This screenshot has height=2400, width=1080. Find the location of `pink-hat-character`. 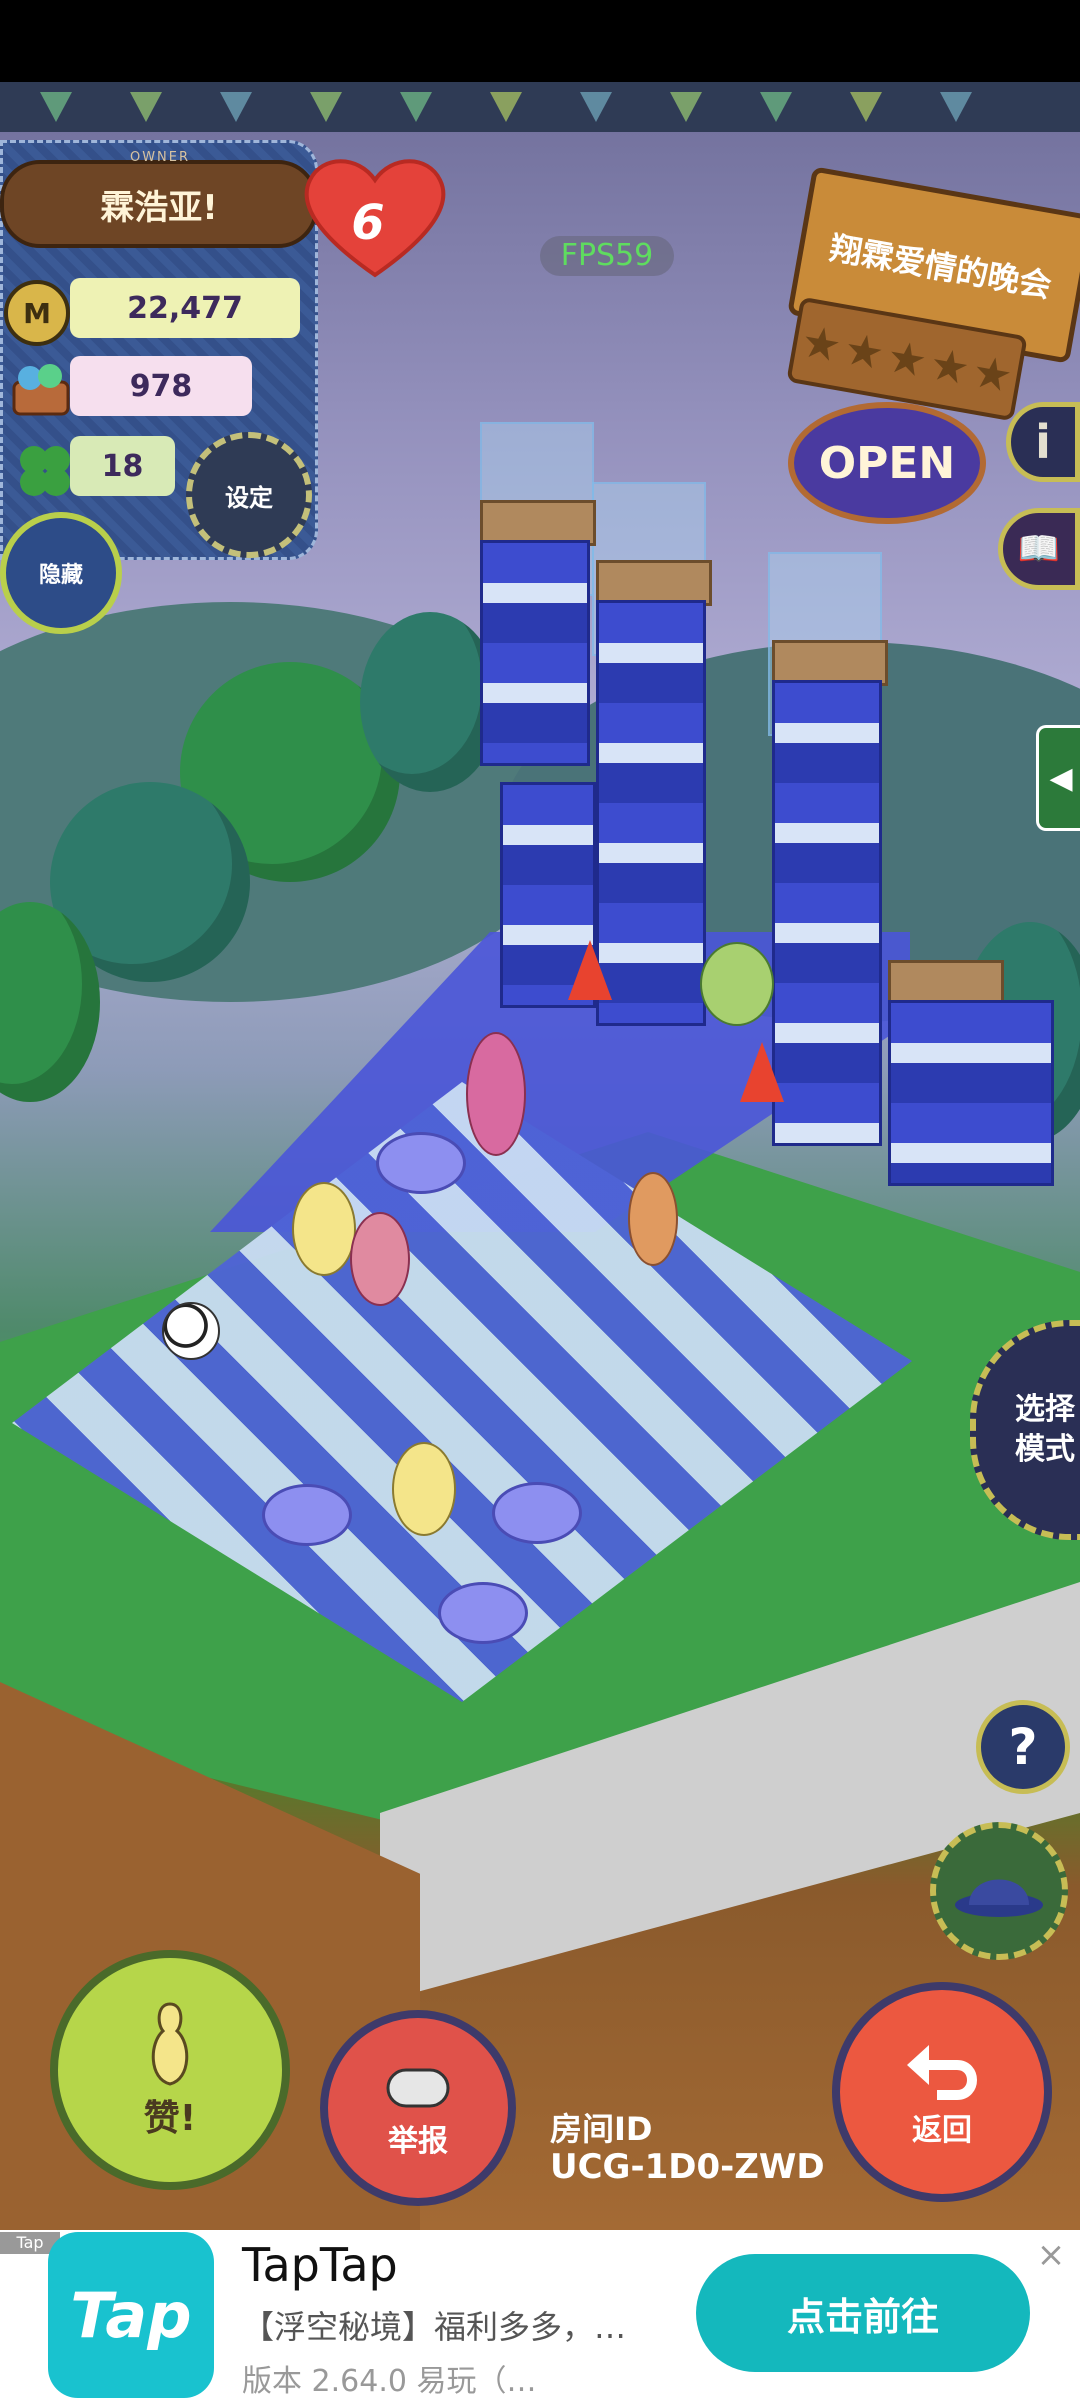

pink-hat-character is located at coordinates (496, 1094).